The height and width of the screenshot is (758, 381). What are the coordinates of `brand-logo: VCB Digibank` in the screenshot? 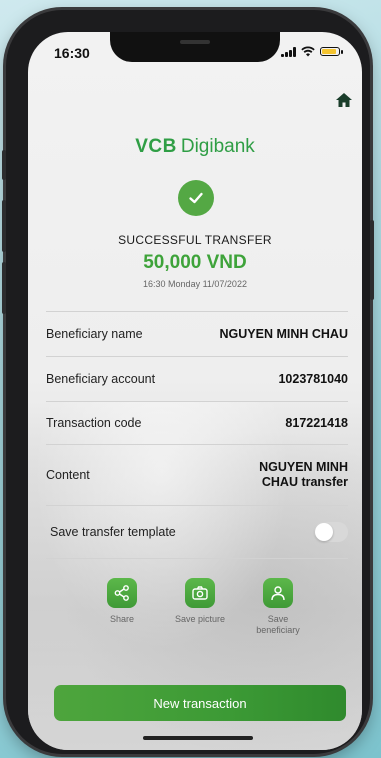 It's located at (195, 147).